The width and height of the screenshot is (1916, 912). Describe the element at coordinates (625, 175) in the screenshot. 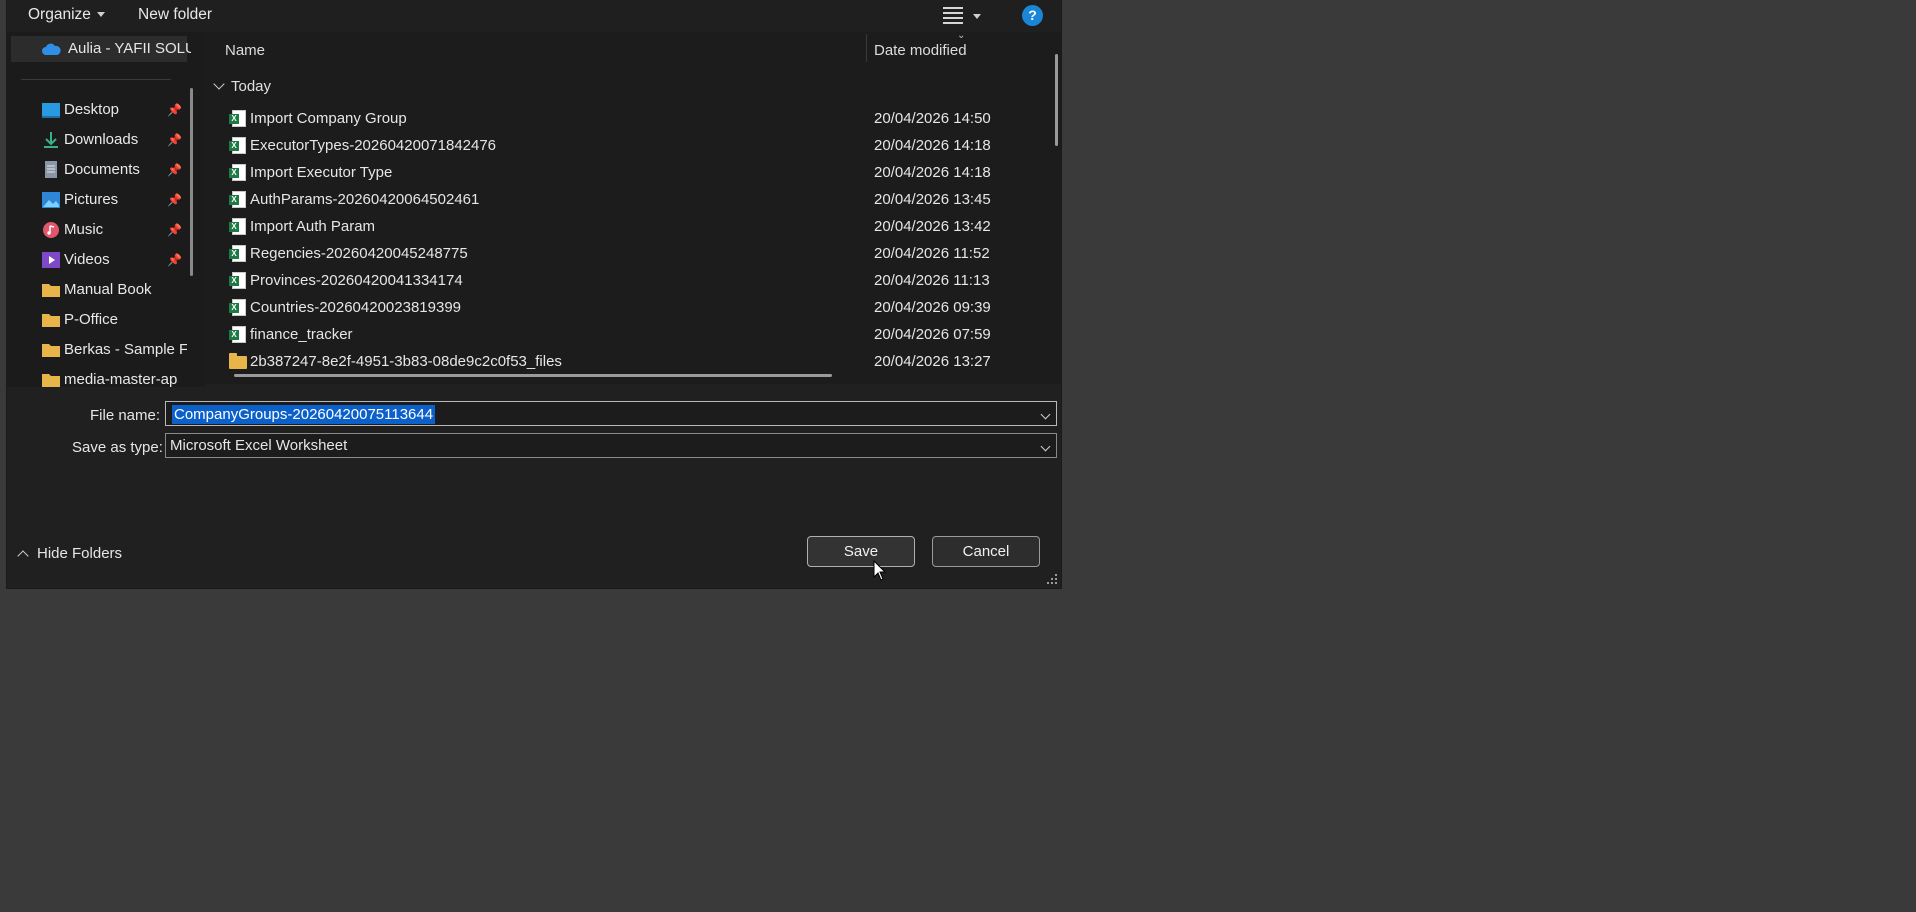

I see `file-row: X Import Executor Type 20/04/2026 14:18` at that location.